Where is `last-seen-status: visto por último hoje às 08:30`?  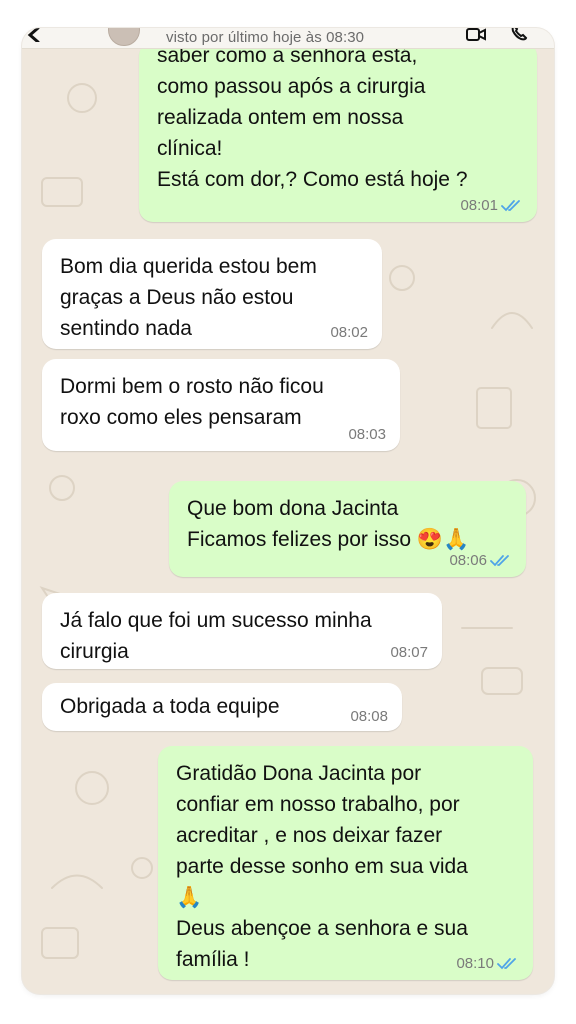 last-seen-status: visto por último hoje às 08:30 is located at coordinates (265, 37).